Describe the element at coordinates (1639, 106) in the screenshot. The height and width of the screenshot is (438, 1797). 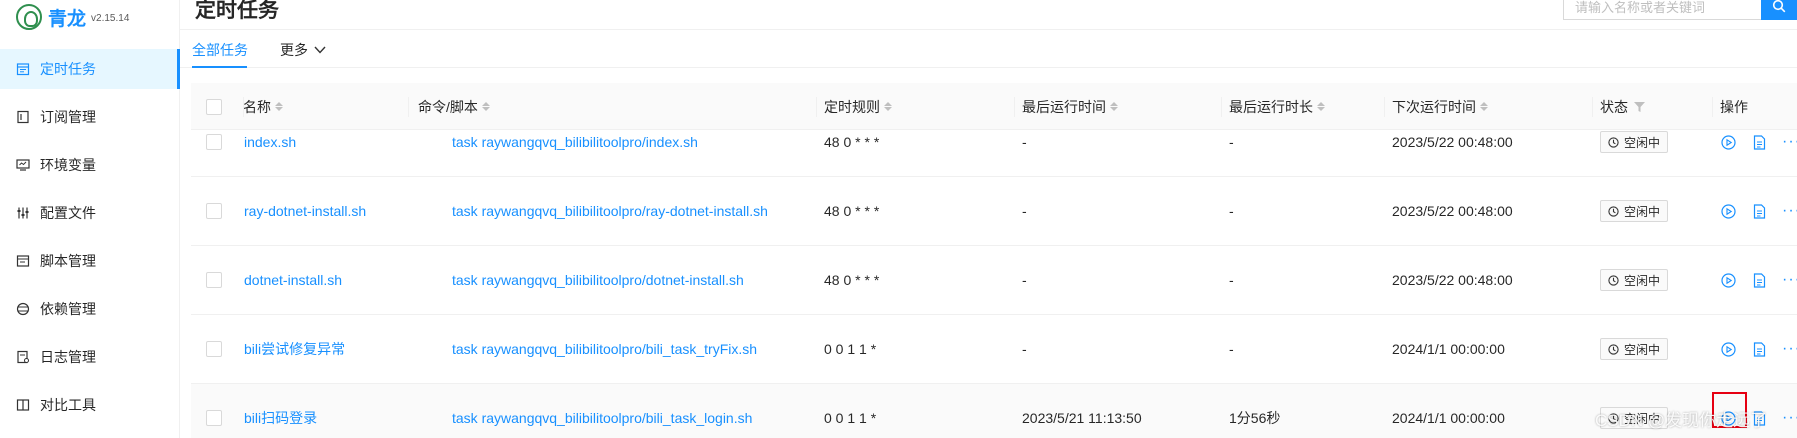
I see `filter-icon` at that location.